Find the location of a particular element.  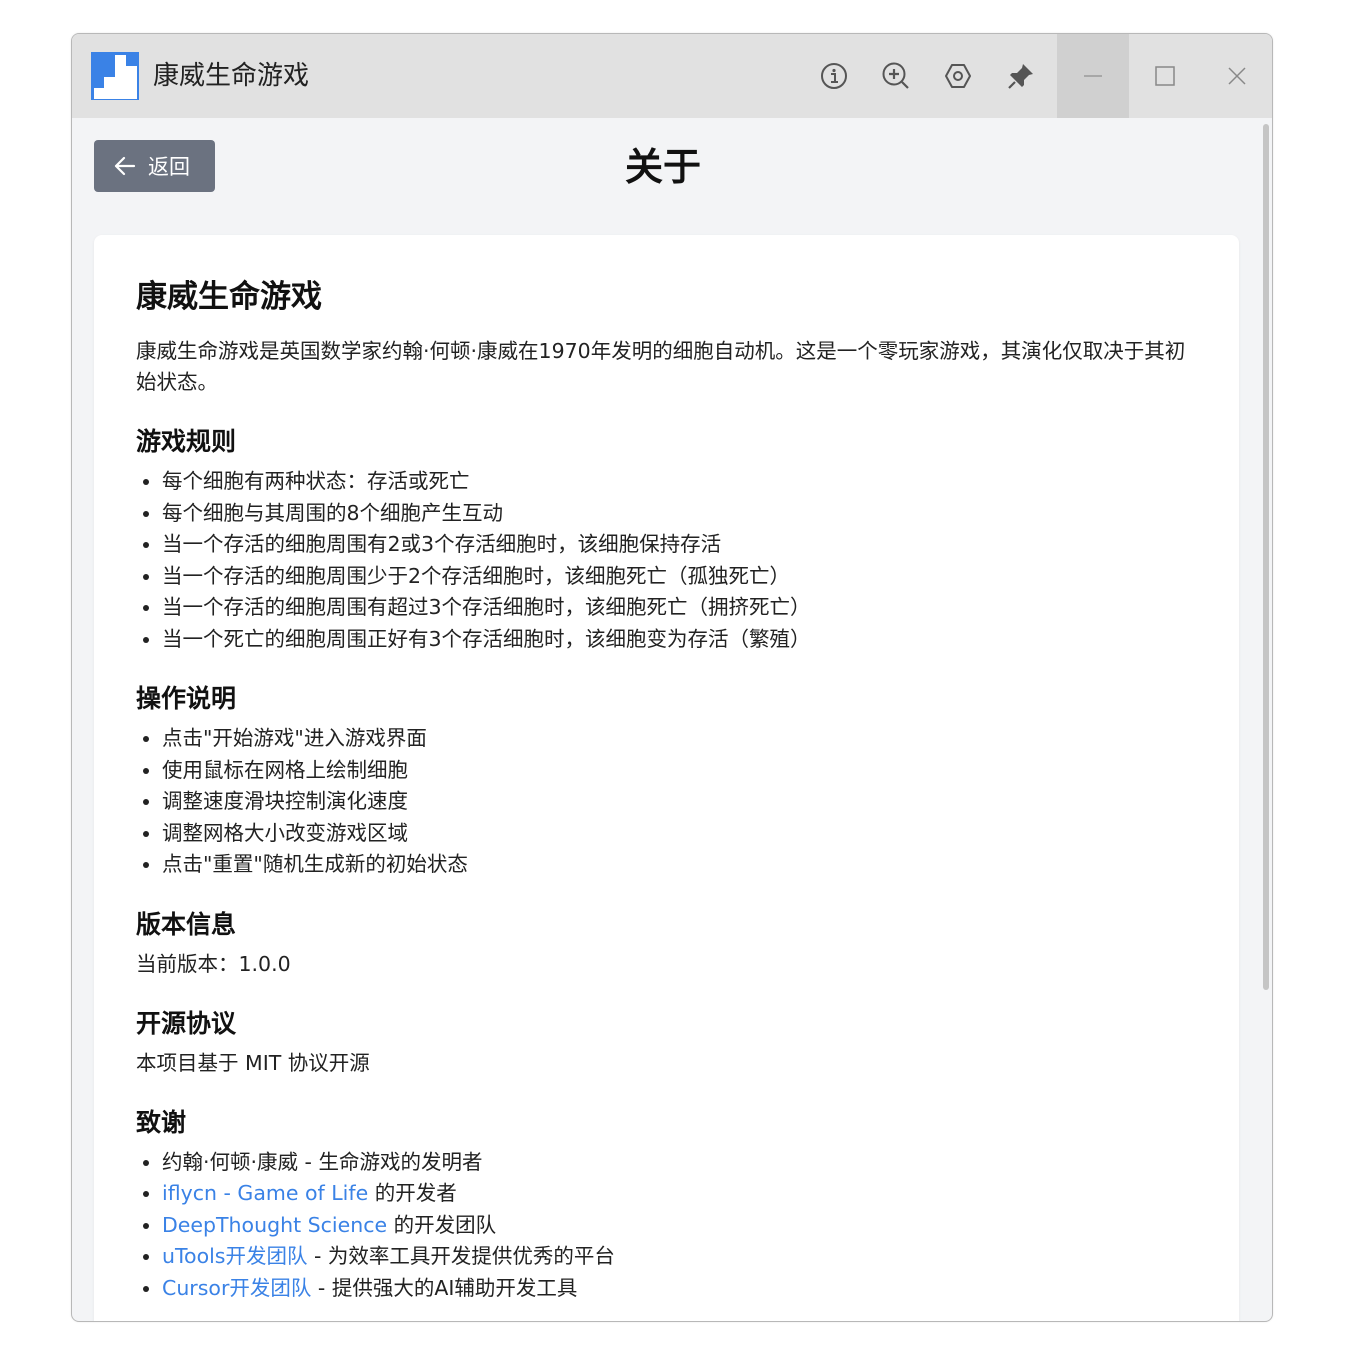

thanks-link-deepthought: DeepThought Science is located at coordinates (274, 1225).